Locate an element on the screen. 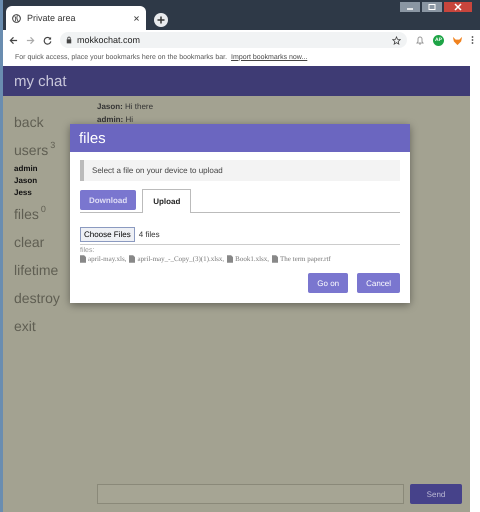  tab: Download is located at coordinates (108, 200).